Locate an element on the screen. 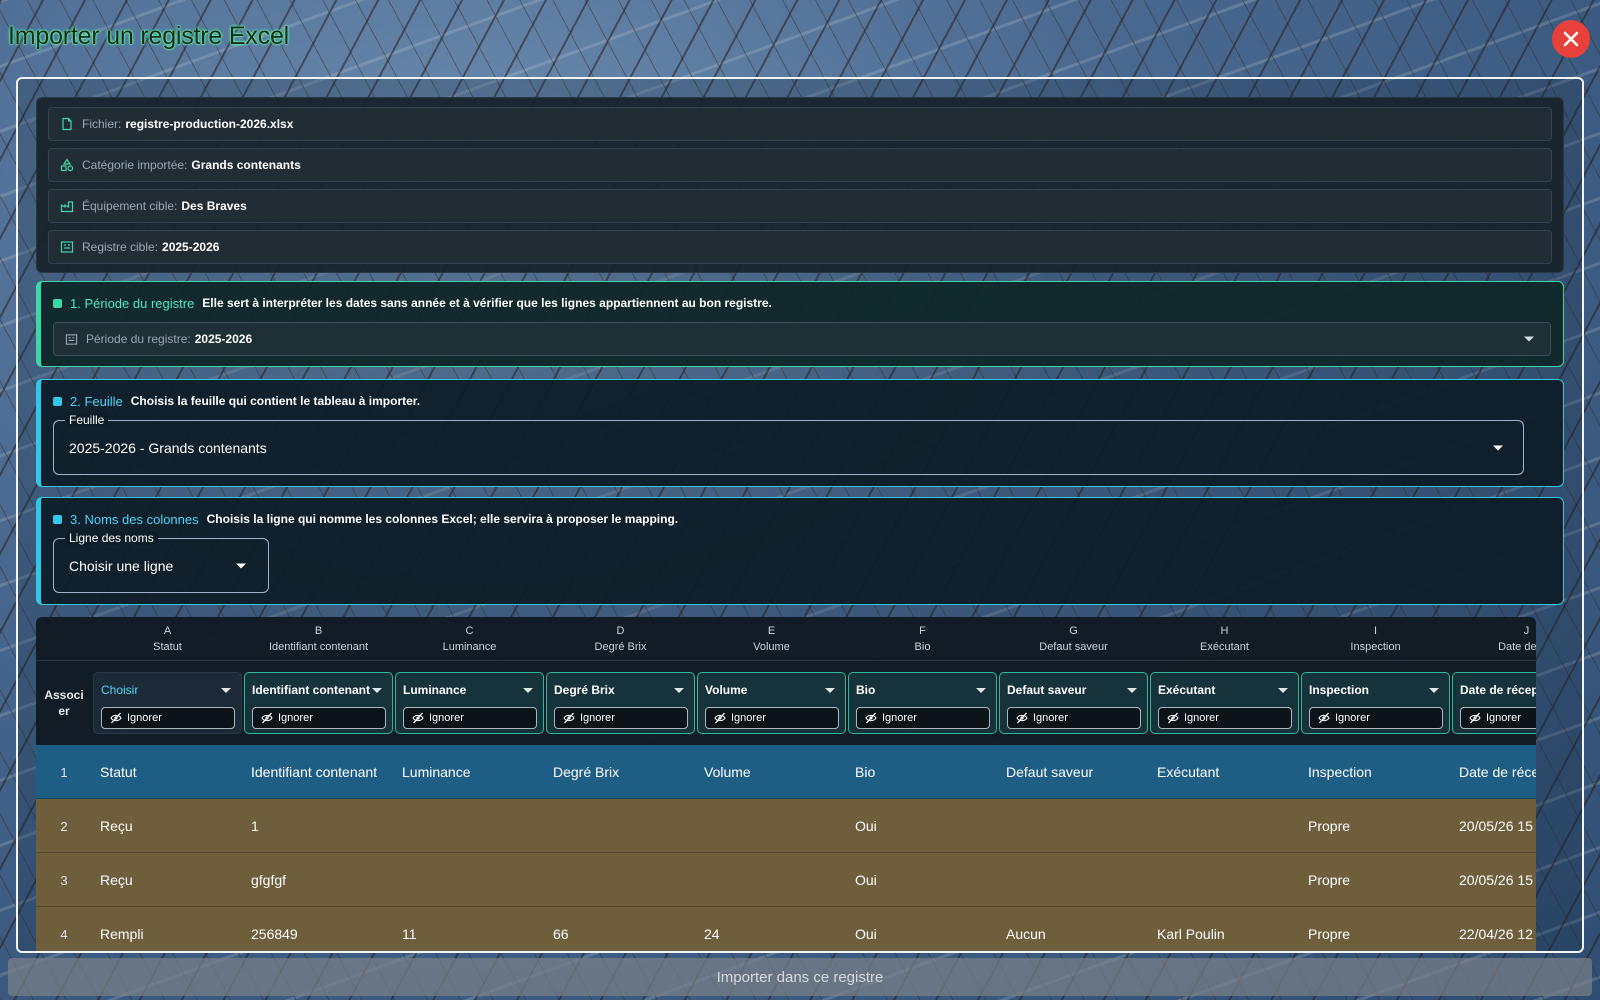 The image size is (1600, 1000). column-letter: F is located at coordinates (922, 631).